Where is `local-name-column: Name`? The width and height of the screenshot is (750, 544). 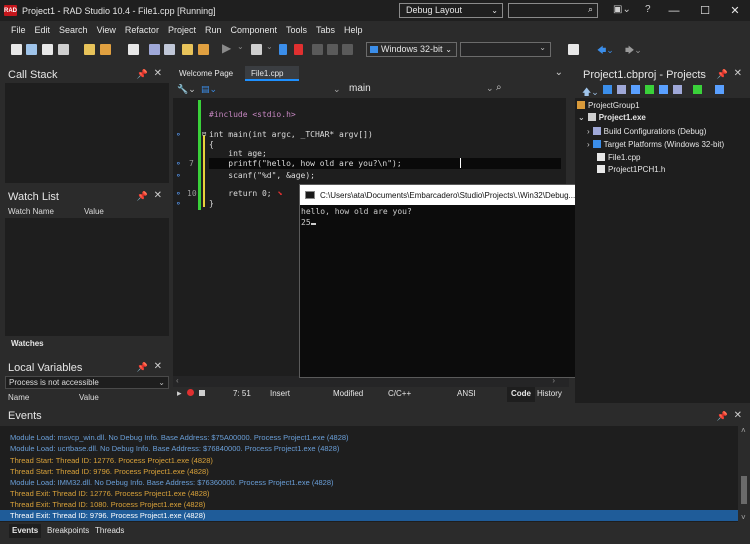
local-name-column: Name is located at coordinates (18, 397).